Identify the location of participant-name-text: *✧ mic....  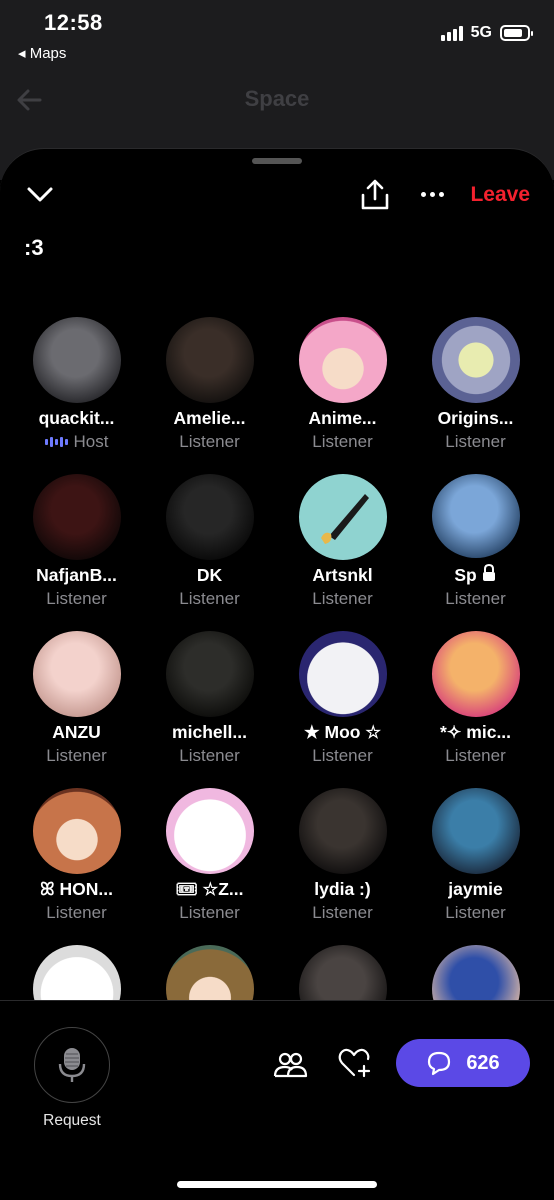
(475, 732).